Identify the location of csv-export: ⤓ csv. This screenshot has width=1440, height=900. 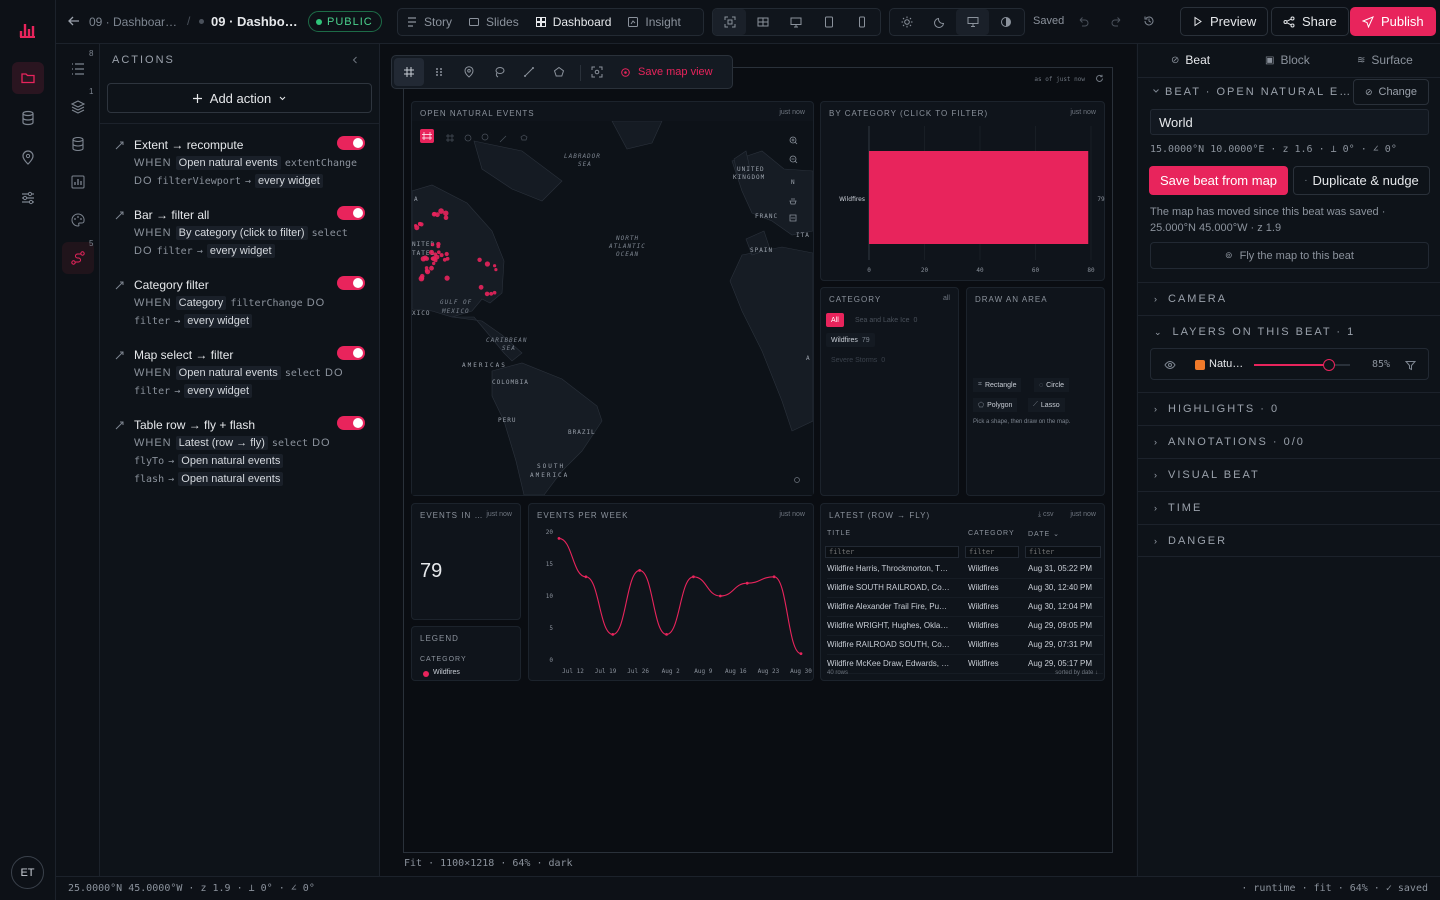
(1046, 515).